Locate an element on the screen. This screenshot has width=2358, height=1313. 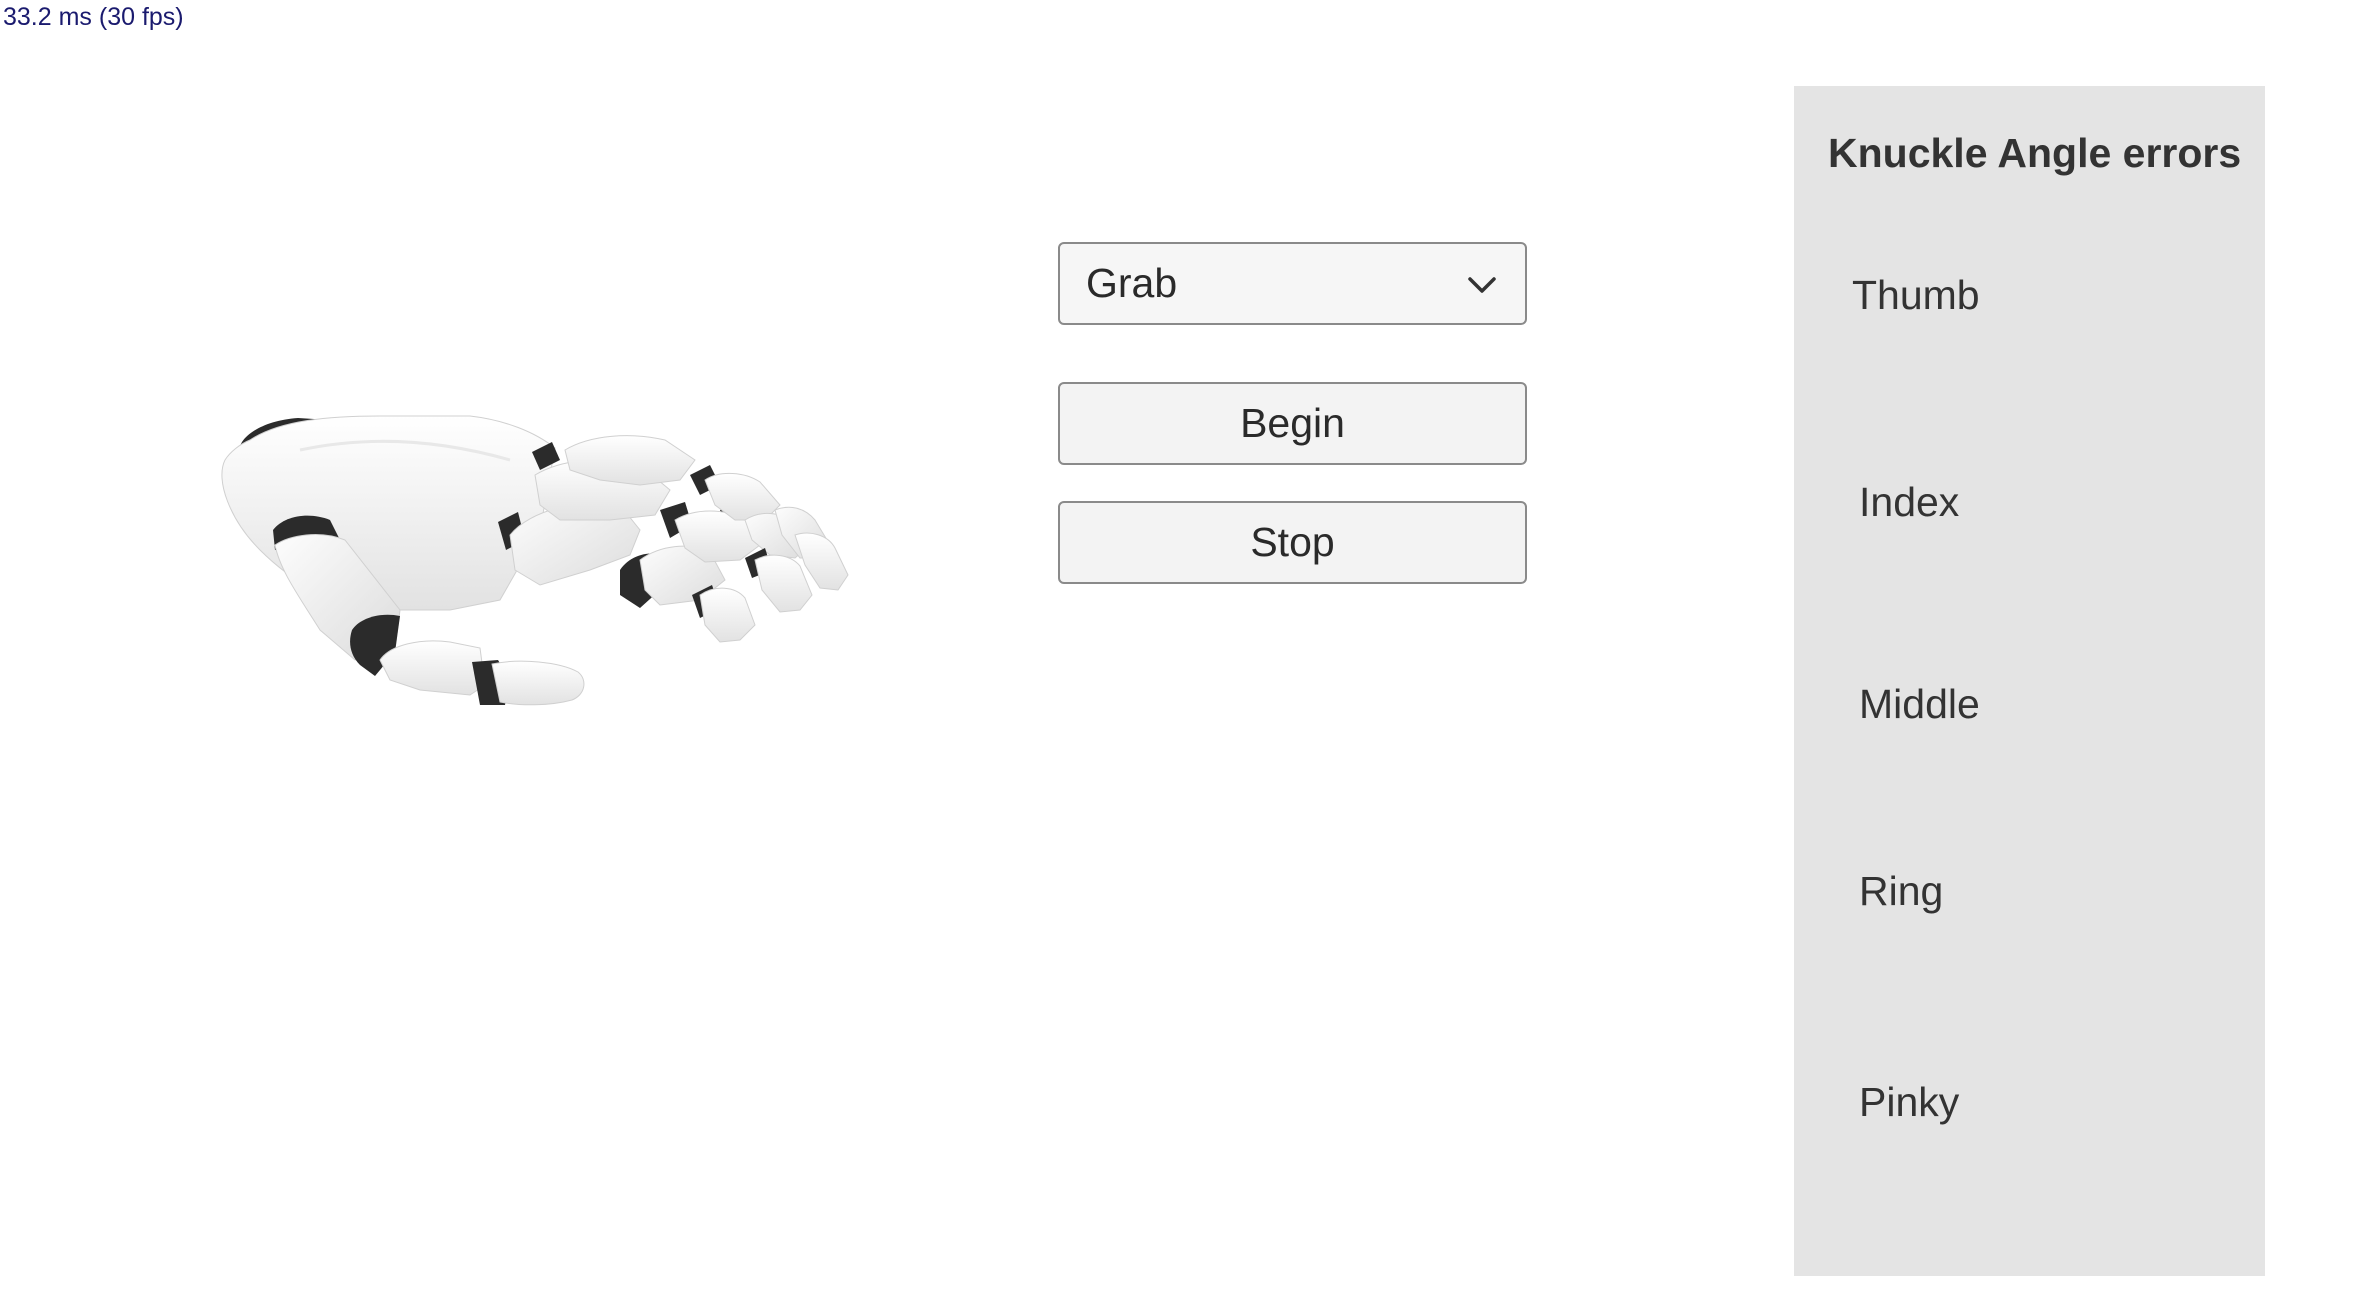
finger-label-thumb: Thumb is located at coordinates (1916, 295).